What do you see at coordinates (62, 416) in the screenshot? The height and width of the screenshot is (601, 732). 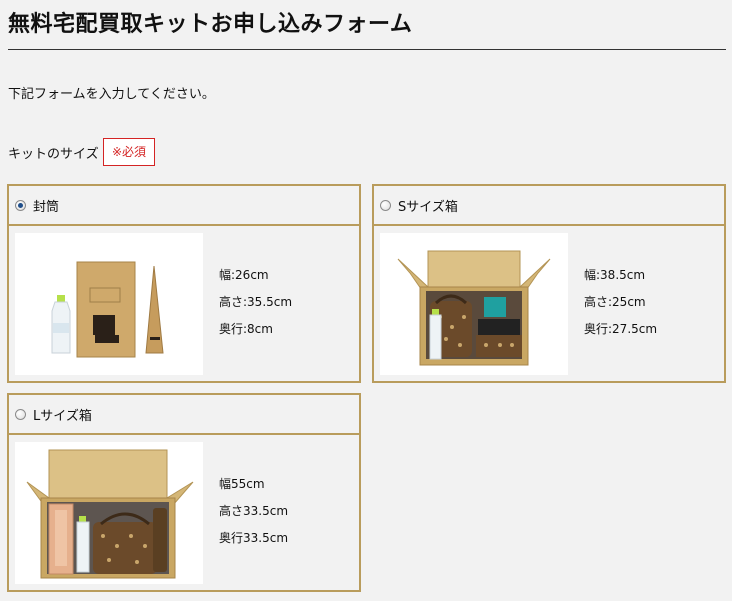 I see `kit-option-large-box-label: Lサイズ箱` at bounding box center [62, 416].